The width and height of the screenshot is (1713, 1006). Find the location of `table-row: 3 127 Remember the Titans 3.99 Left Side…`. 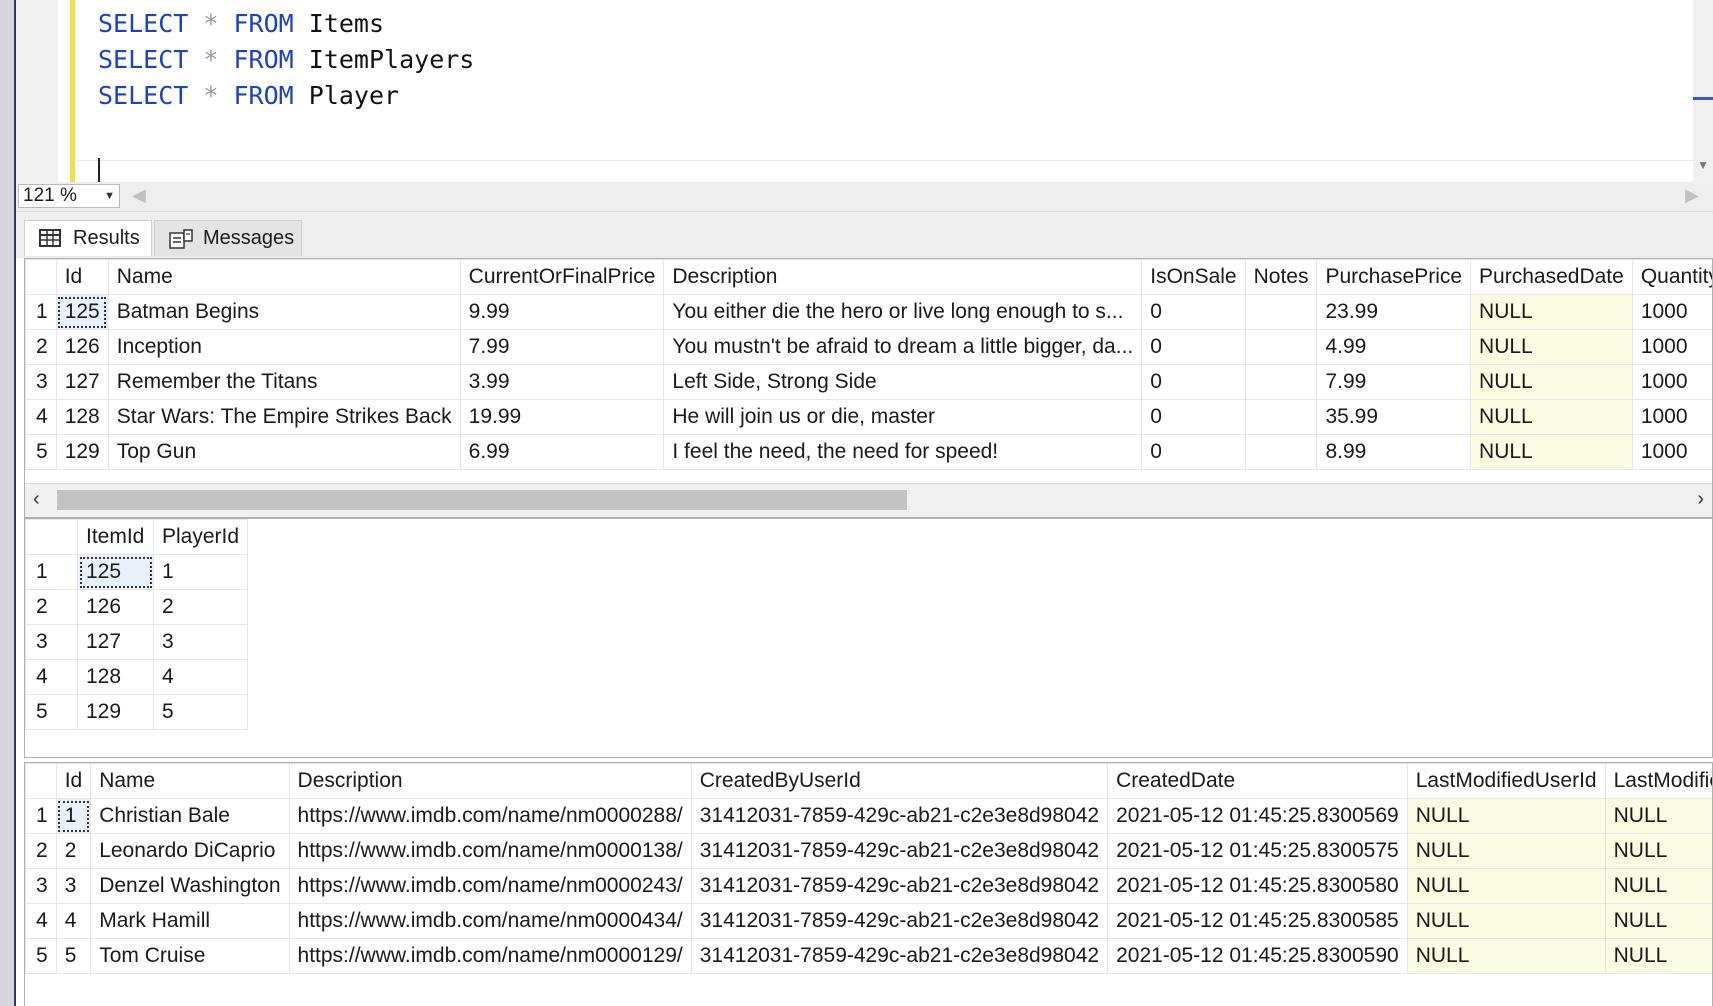

table-row: 3 127 Remember the Titans 3.99 Left Side… is located at coordinates (868, 382).